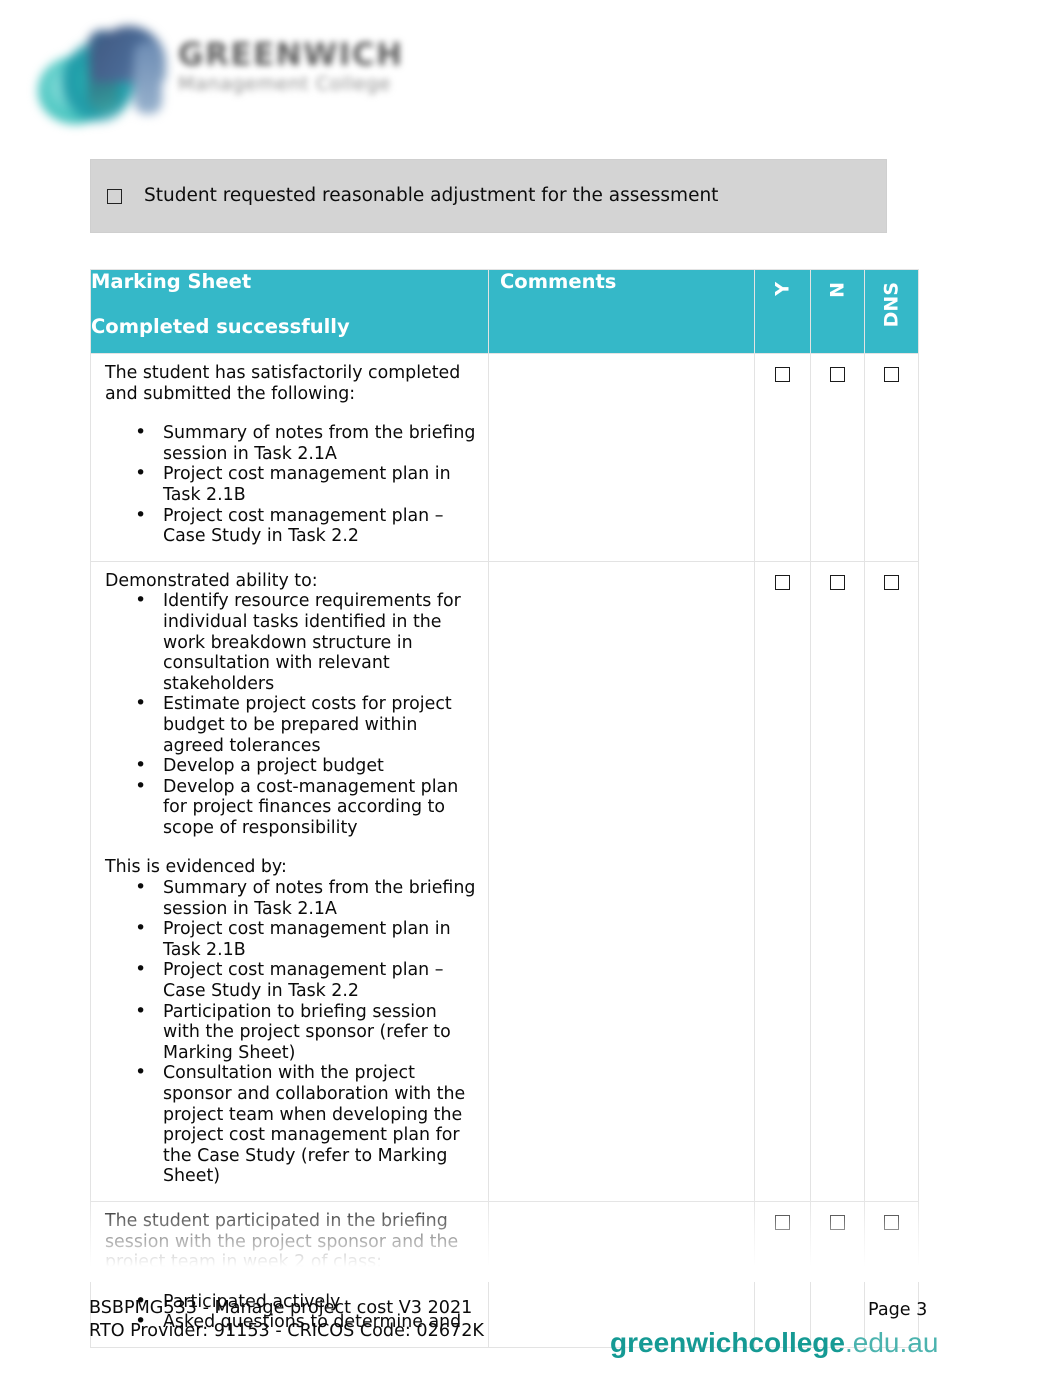  What do you see at coordinates (101, 72) in the screenshot?
I see `greenwich-swirl-m-logo-icon` at bounding box center [101, 72].